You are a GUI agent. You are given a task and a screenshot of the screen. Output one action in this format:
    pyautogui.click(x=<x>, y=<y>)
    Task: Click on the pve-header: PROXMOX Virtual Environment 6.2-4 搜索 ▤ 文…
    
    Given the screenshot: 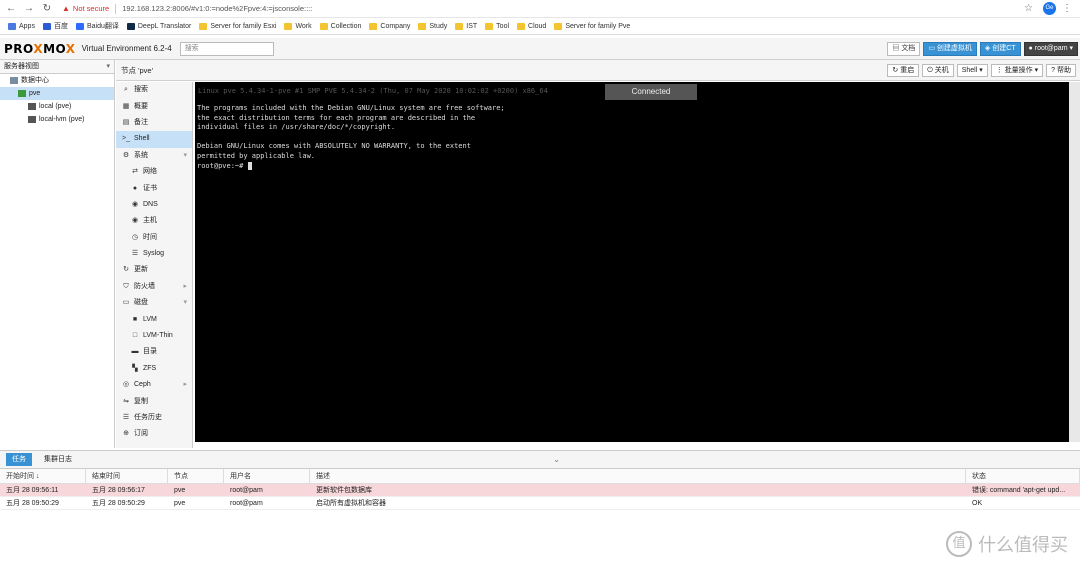 What is the action you would take?
    pyautogui.click(x=540, y=49)
    